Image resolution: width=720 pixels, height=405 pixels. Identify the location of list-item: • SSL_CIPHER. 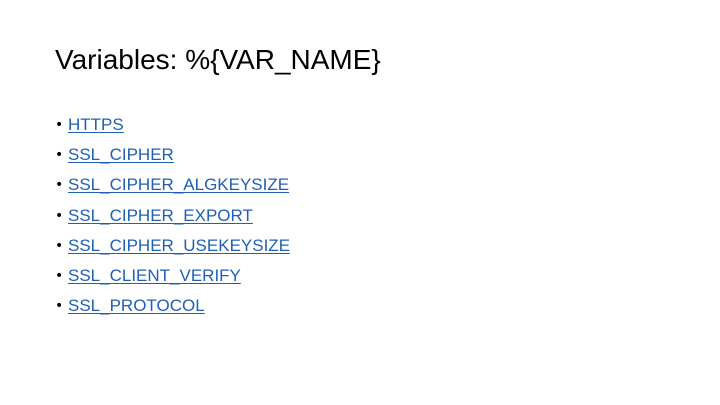
(172, 155).